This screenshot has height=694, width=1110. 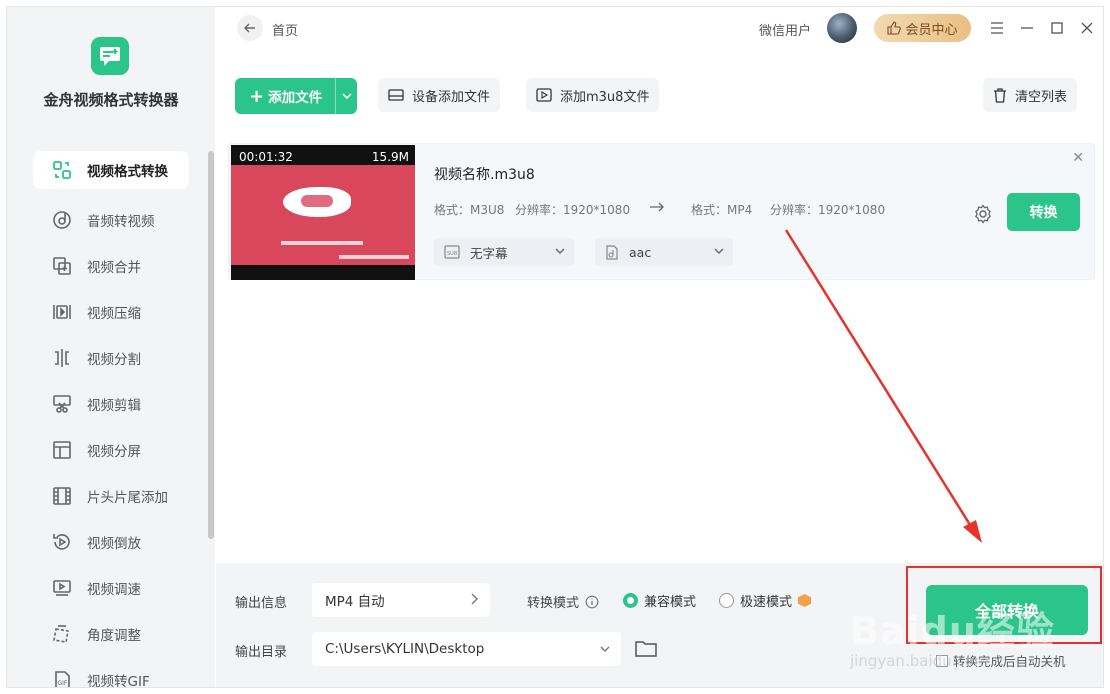 I want to click on rotate-icon, so click(x=62, y=634).